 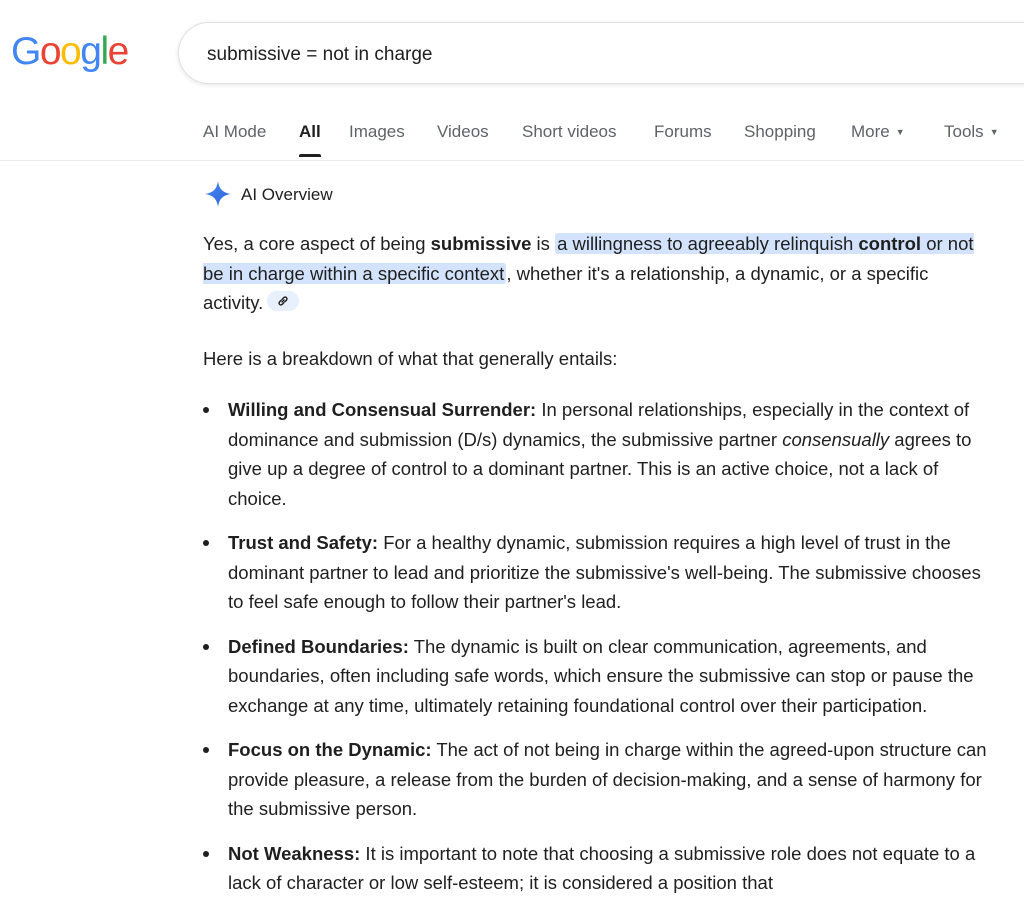 I want to click on tab-images: Images, so click(x=377, y=141).